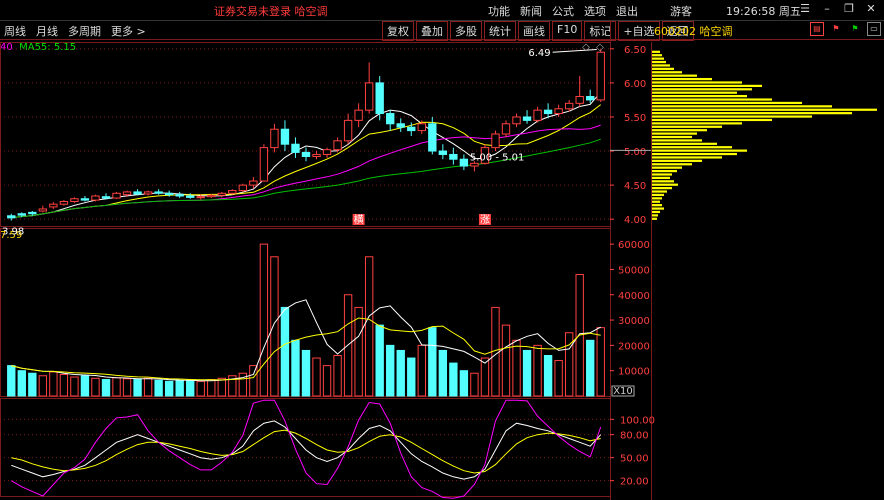  I want to click on kdj-tick-label: 20.00, so click(634, 482).